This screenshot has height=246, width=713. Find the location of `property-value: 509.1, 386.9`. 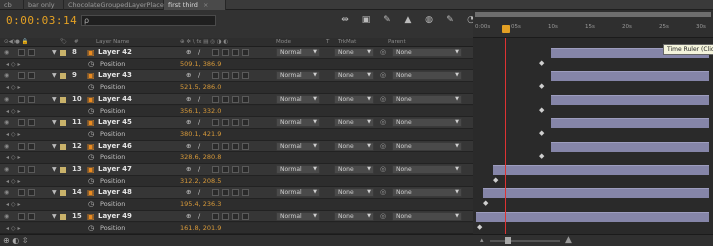

property-value: 509.1, 386.9 is located at coordinates (200, 64).